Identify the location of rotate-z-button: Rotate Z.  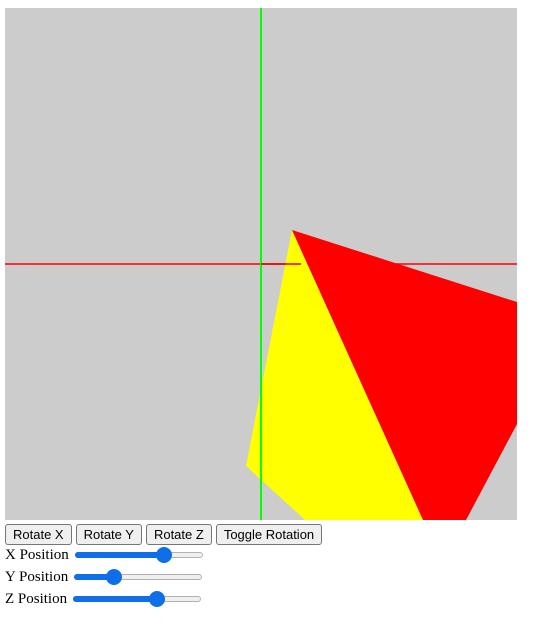
(178, 534).